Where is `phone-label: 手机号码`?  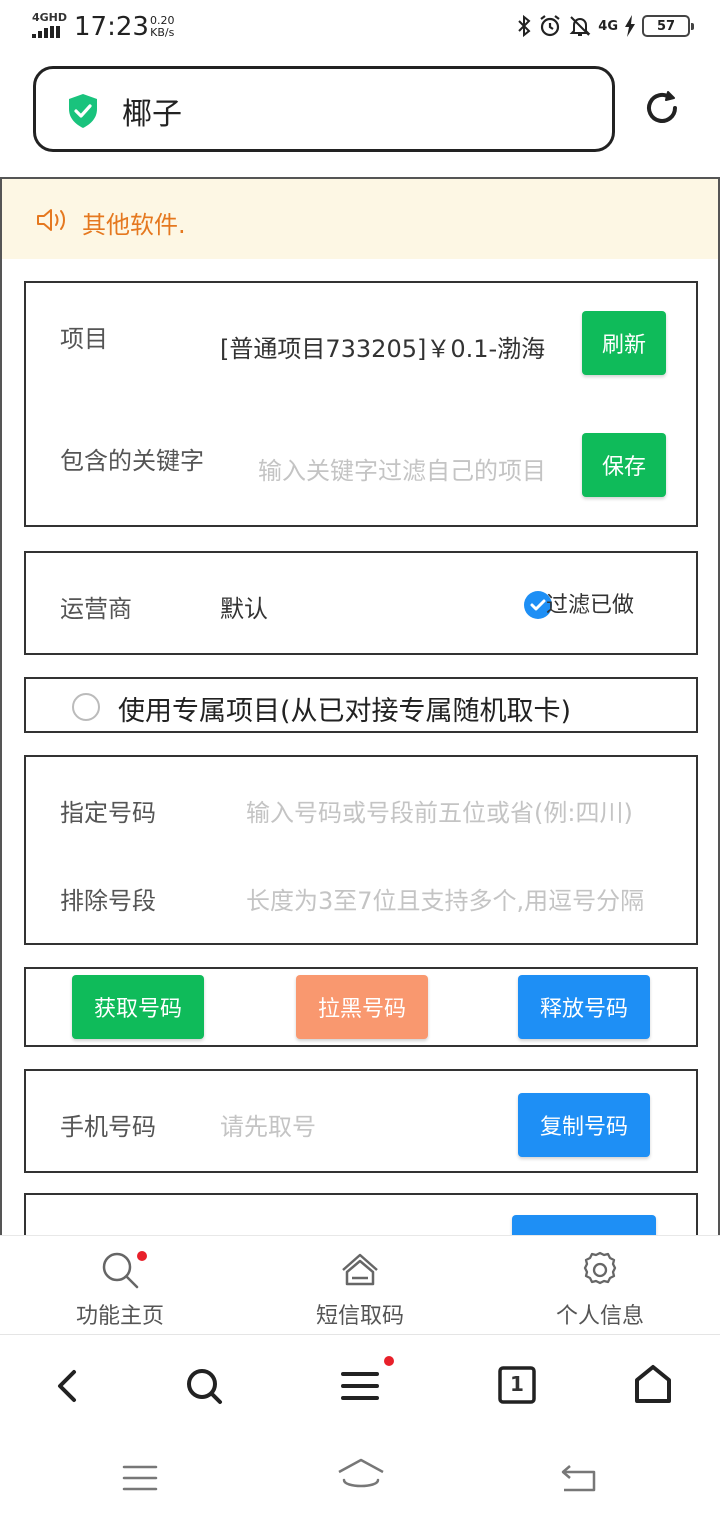 phone-label: 手机号码 is located at coordinates (108, 1127).